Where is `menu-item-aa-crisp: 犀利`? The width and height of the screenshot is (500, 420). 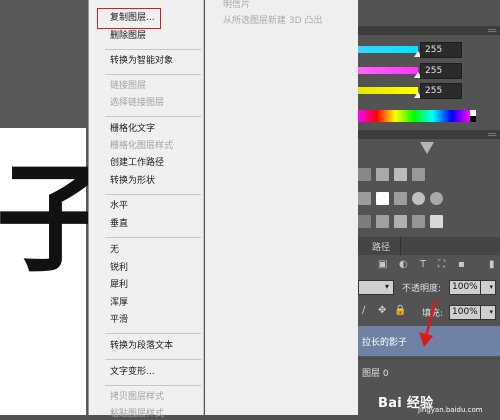
menu-item-aa-crisp: 犀利 is located at coordinates (119, 285).